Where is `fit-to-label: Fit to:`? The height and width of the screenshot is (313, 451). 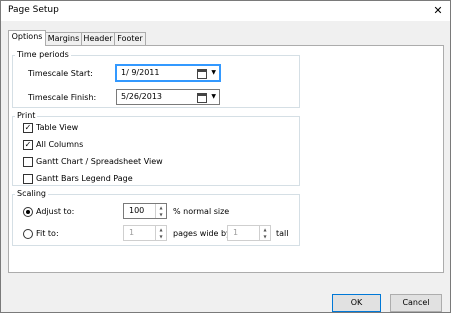 fit-to-label: Fit to: is located at coordinates (47, 233).